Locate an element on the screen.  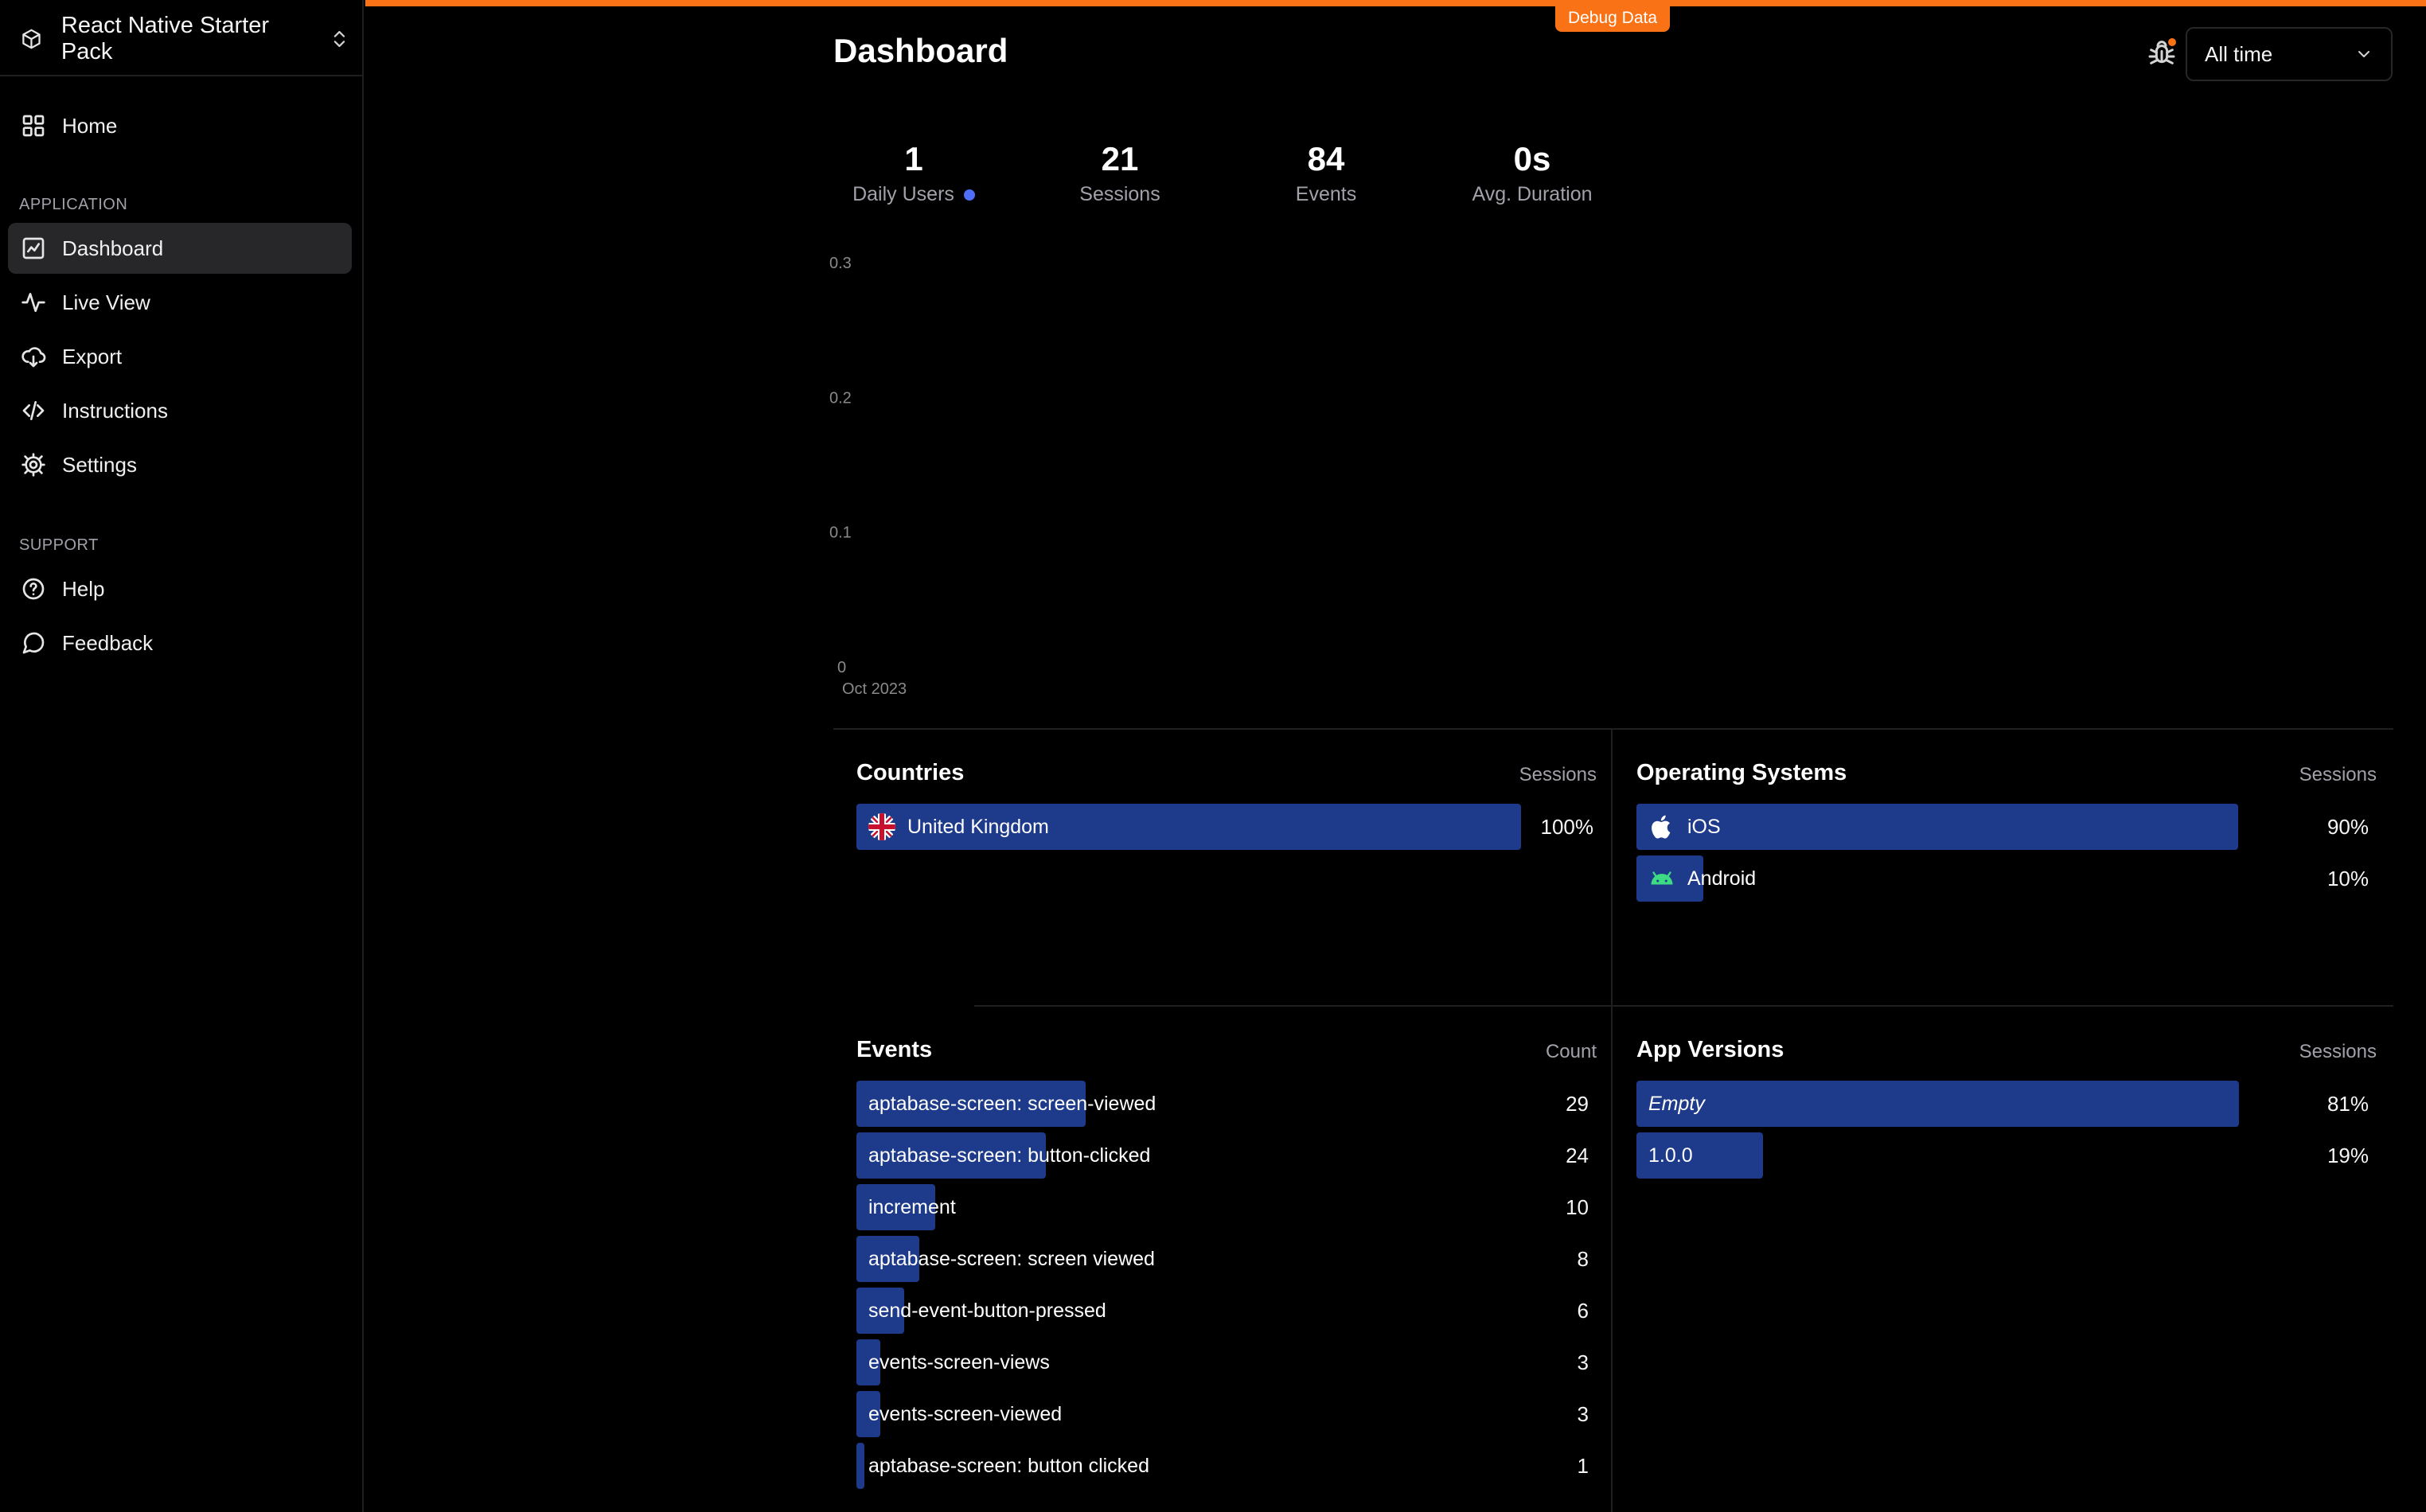
stat-label: Sessions is located at coordinates (1119, 194).